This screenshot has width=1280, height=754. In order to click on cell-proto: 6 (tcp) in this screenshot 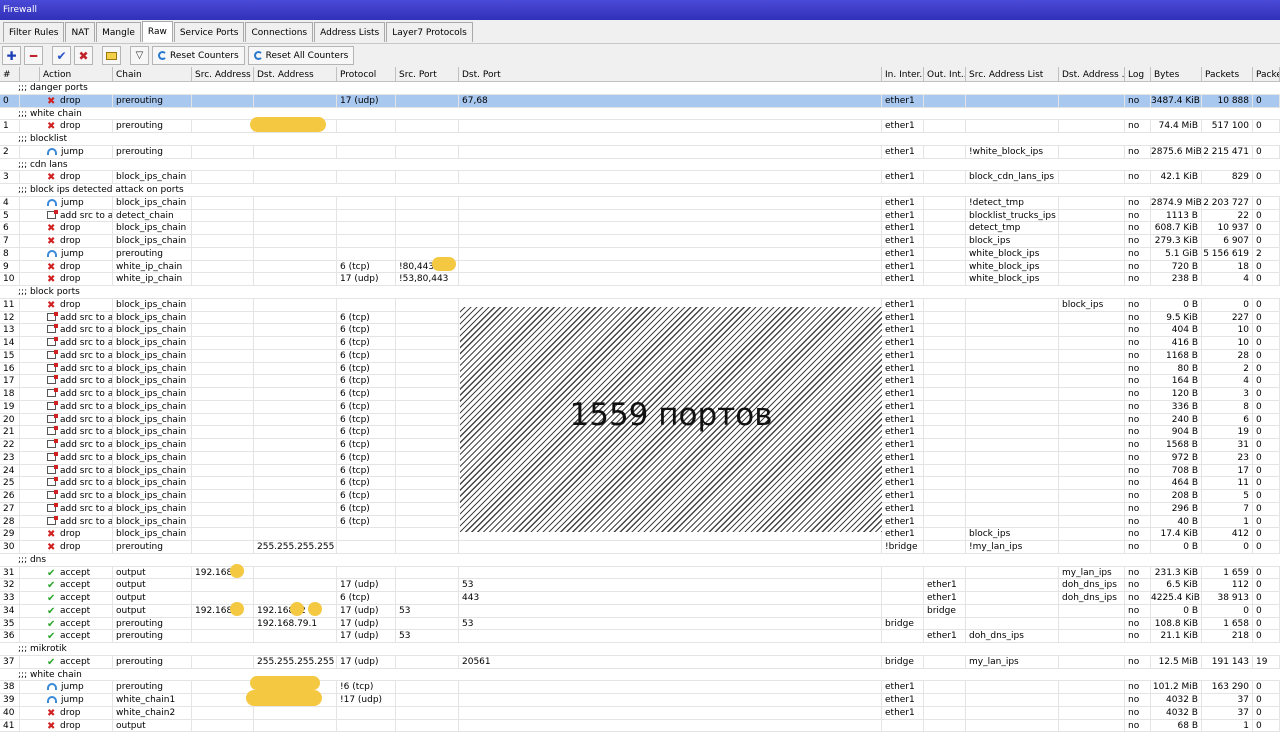, I will do `click(366, 483)`.